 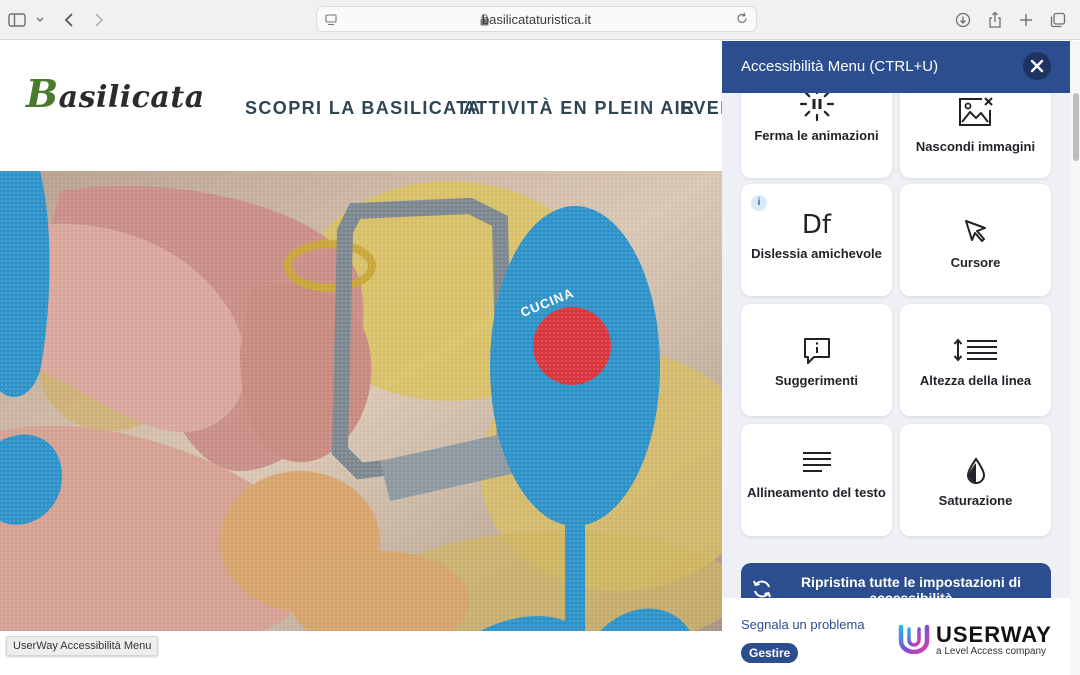 What do you see at coordinates (816, 225) in the screenshot?
I see `dyslexia-df-icon: Df` at bounding box center [816, 225].